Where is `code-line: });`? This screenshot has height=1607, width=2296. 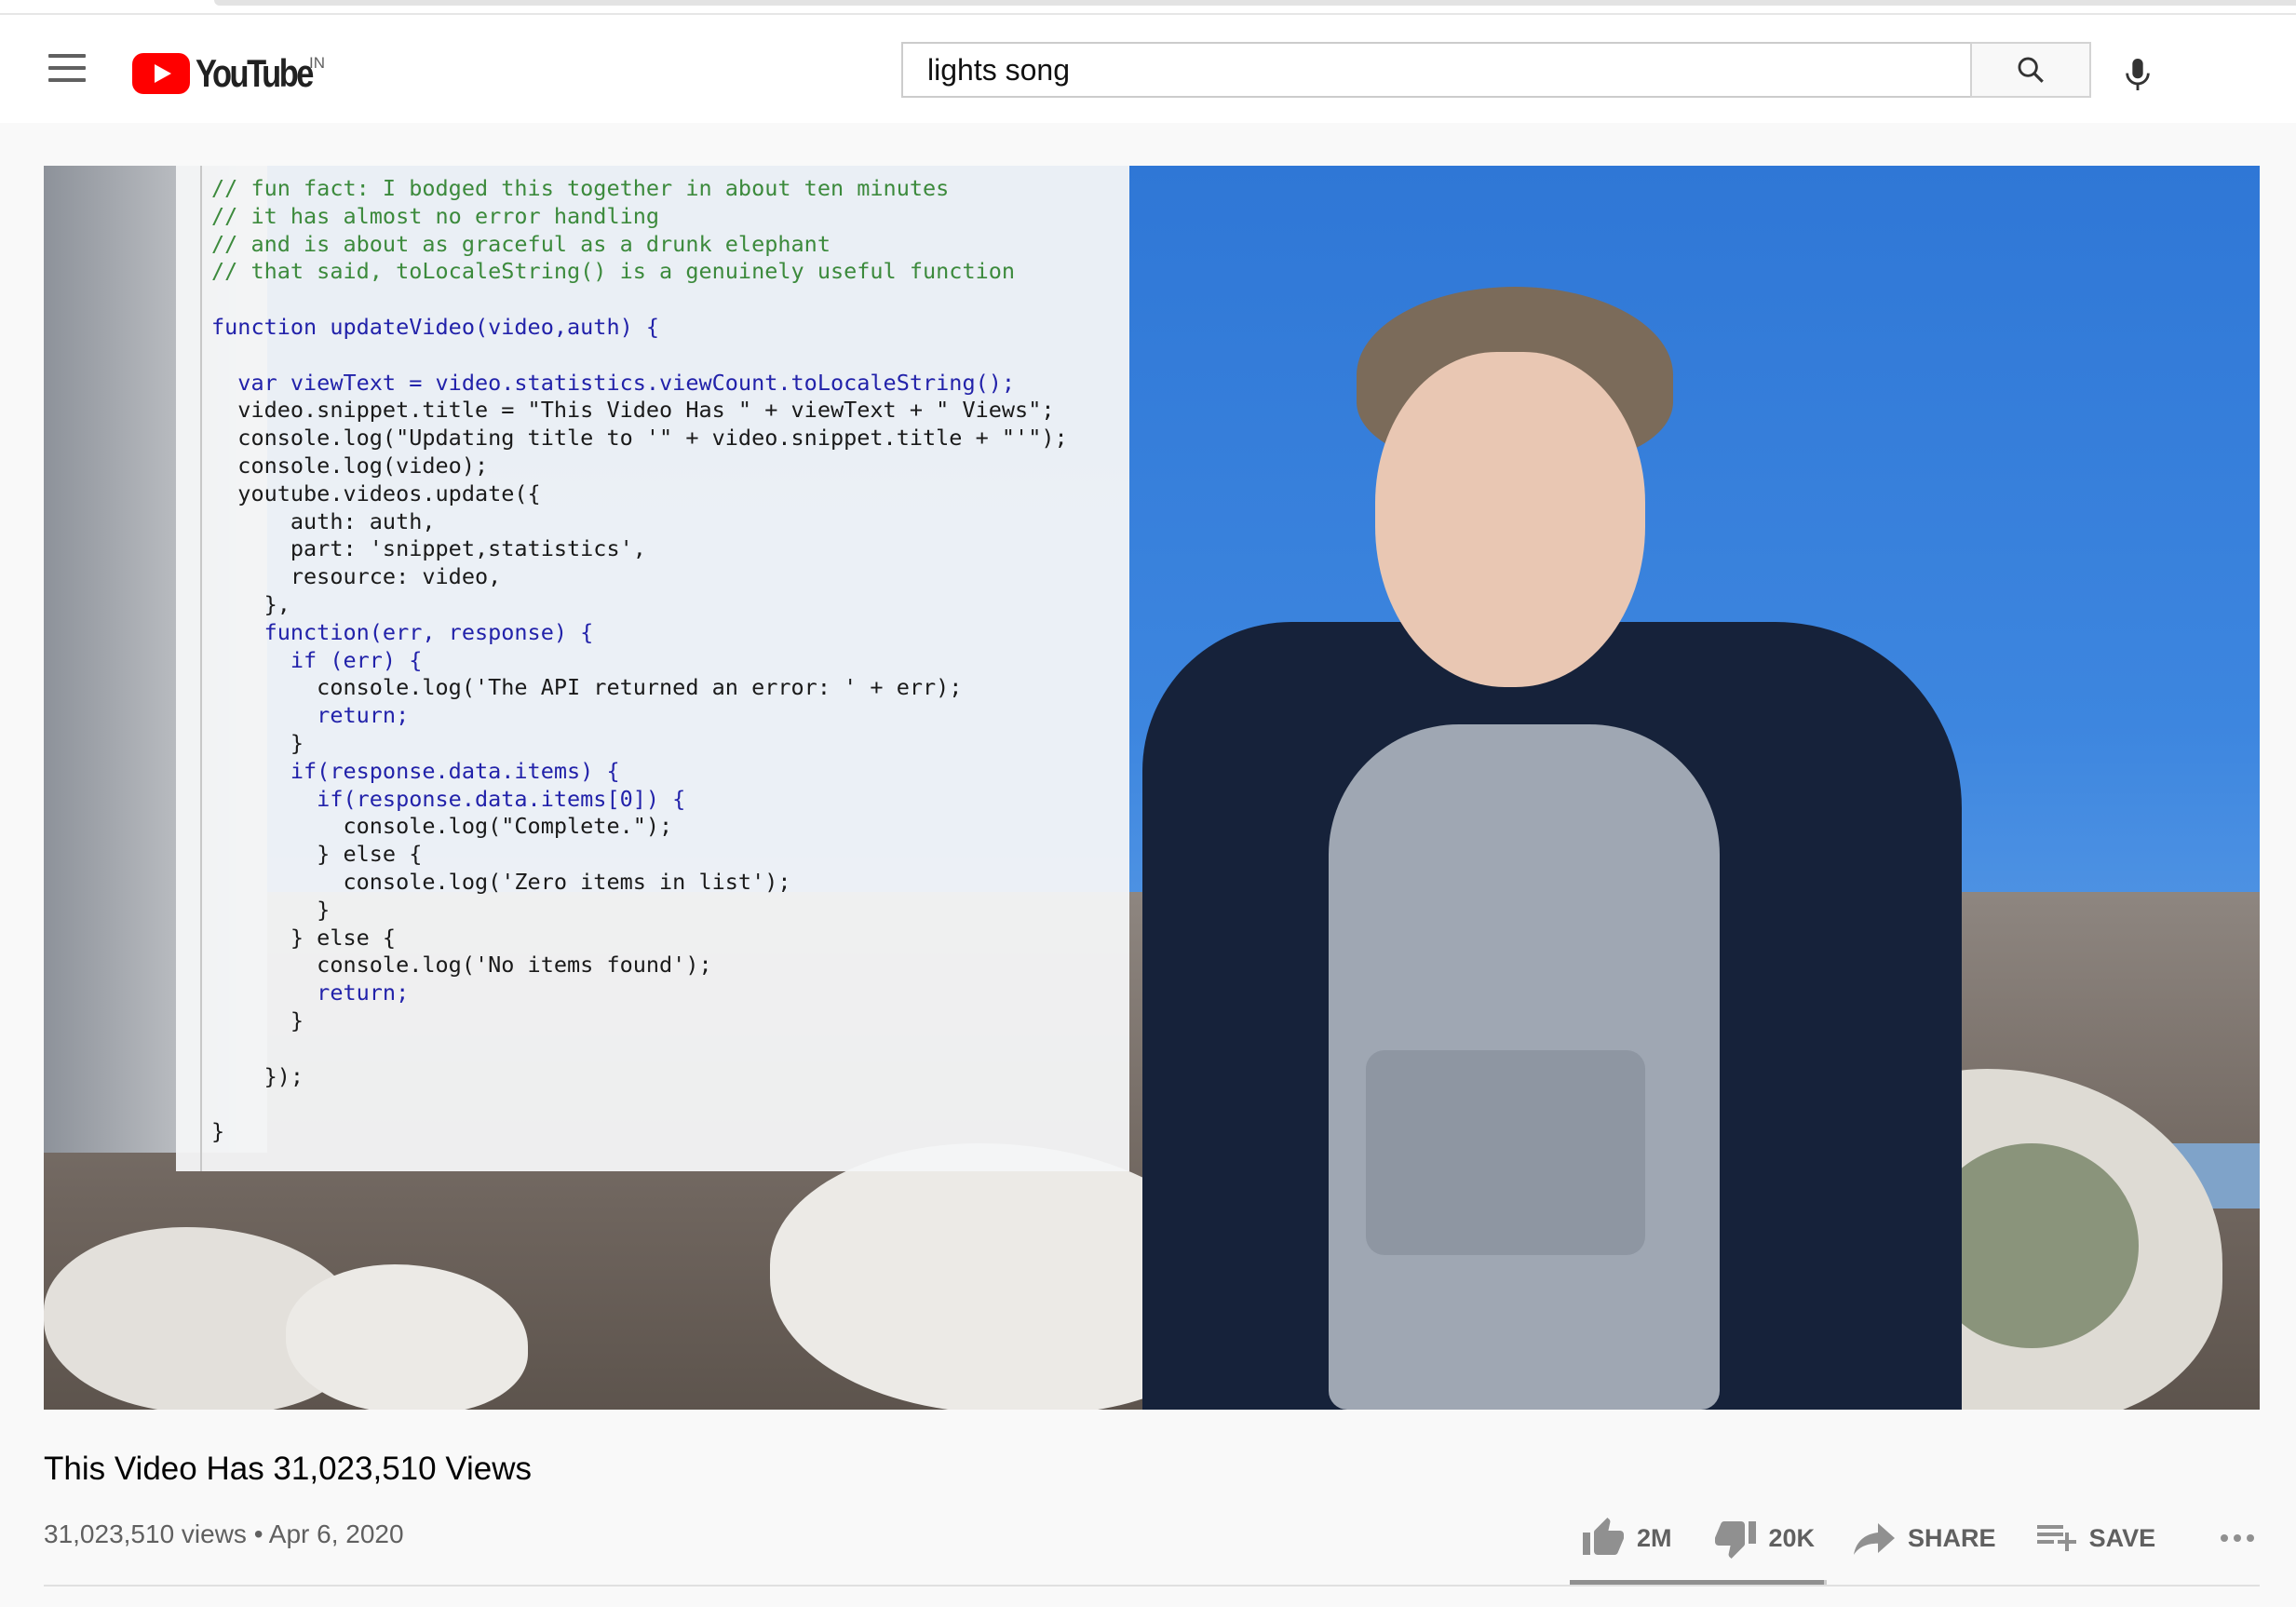
code-line: }); is located at coordinates (257, 1075).